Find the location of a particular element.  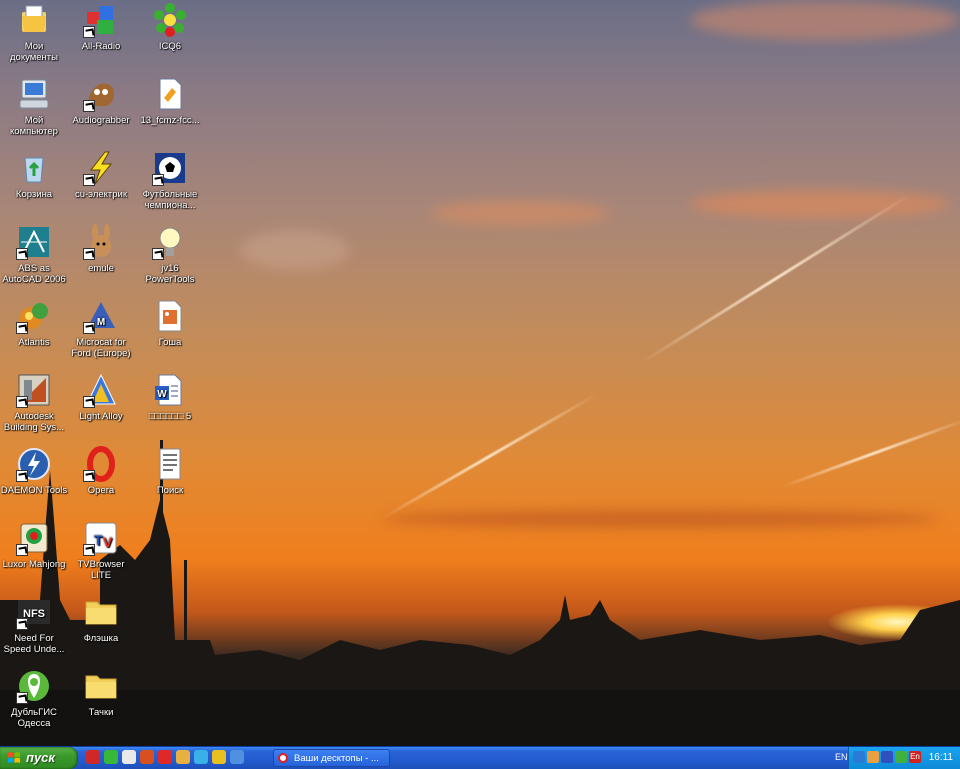

desktop-icon-dublgis: ДубльГИС Одесса is located at coordinates (34, 698).